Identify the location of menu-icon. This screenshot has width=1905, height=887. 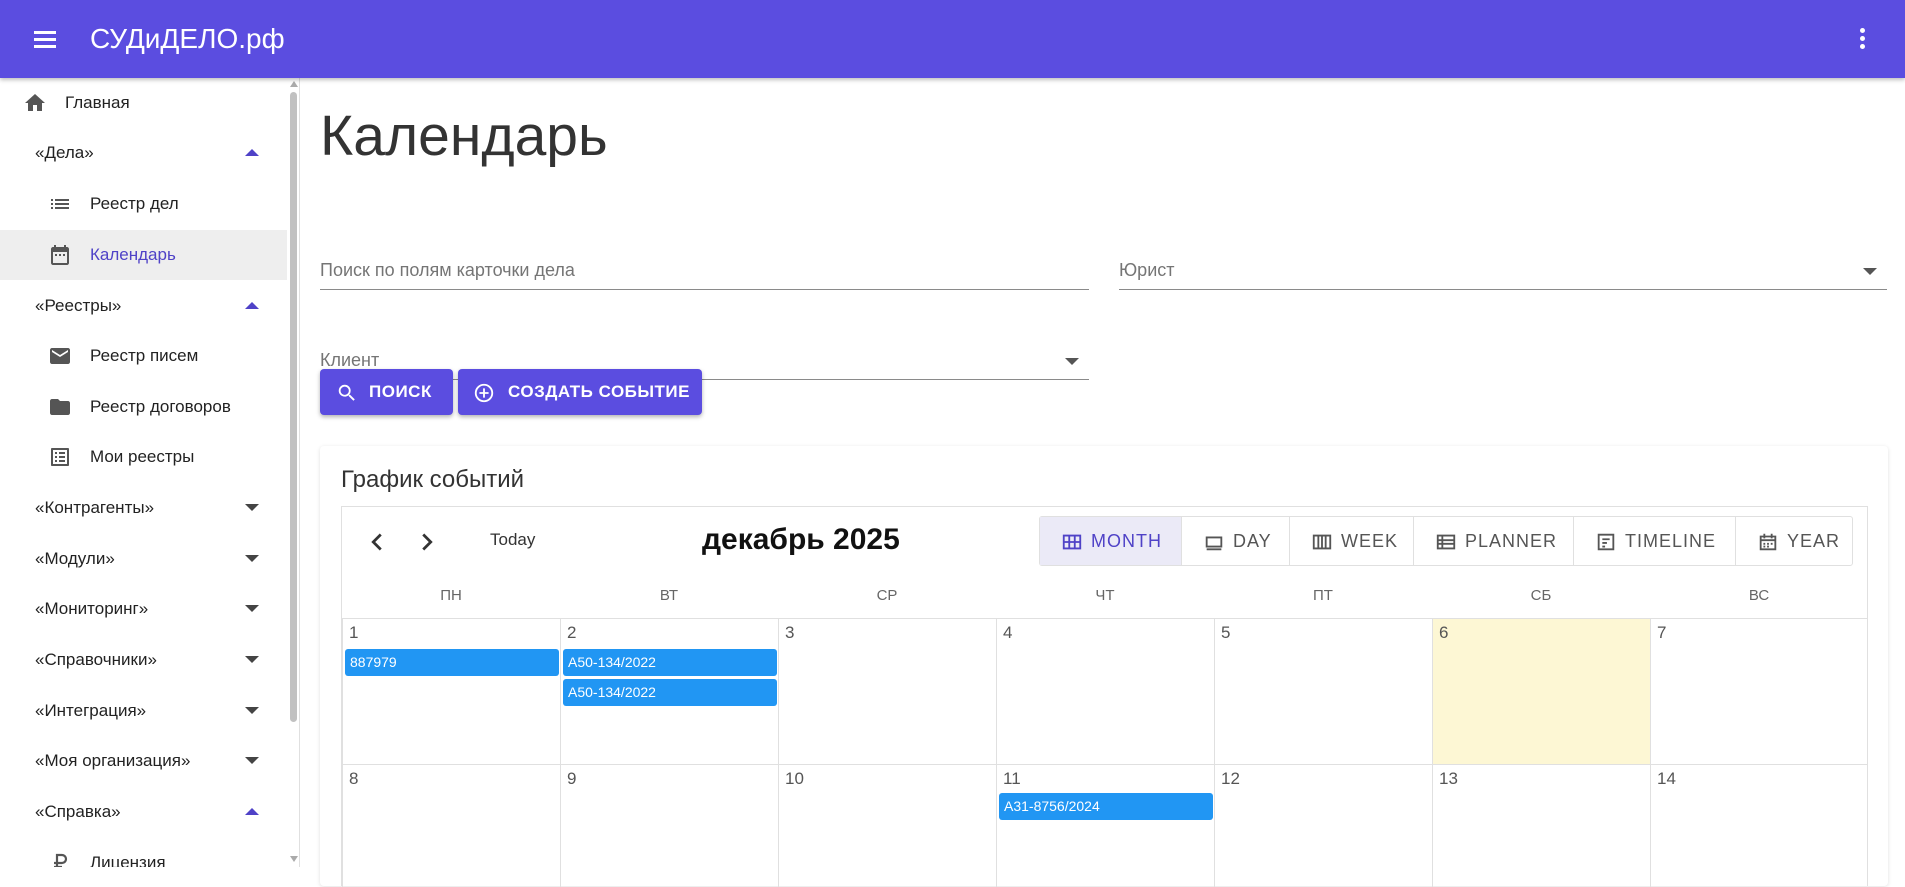
(45, 39).